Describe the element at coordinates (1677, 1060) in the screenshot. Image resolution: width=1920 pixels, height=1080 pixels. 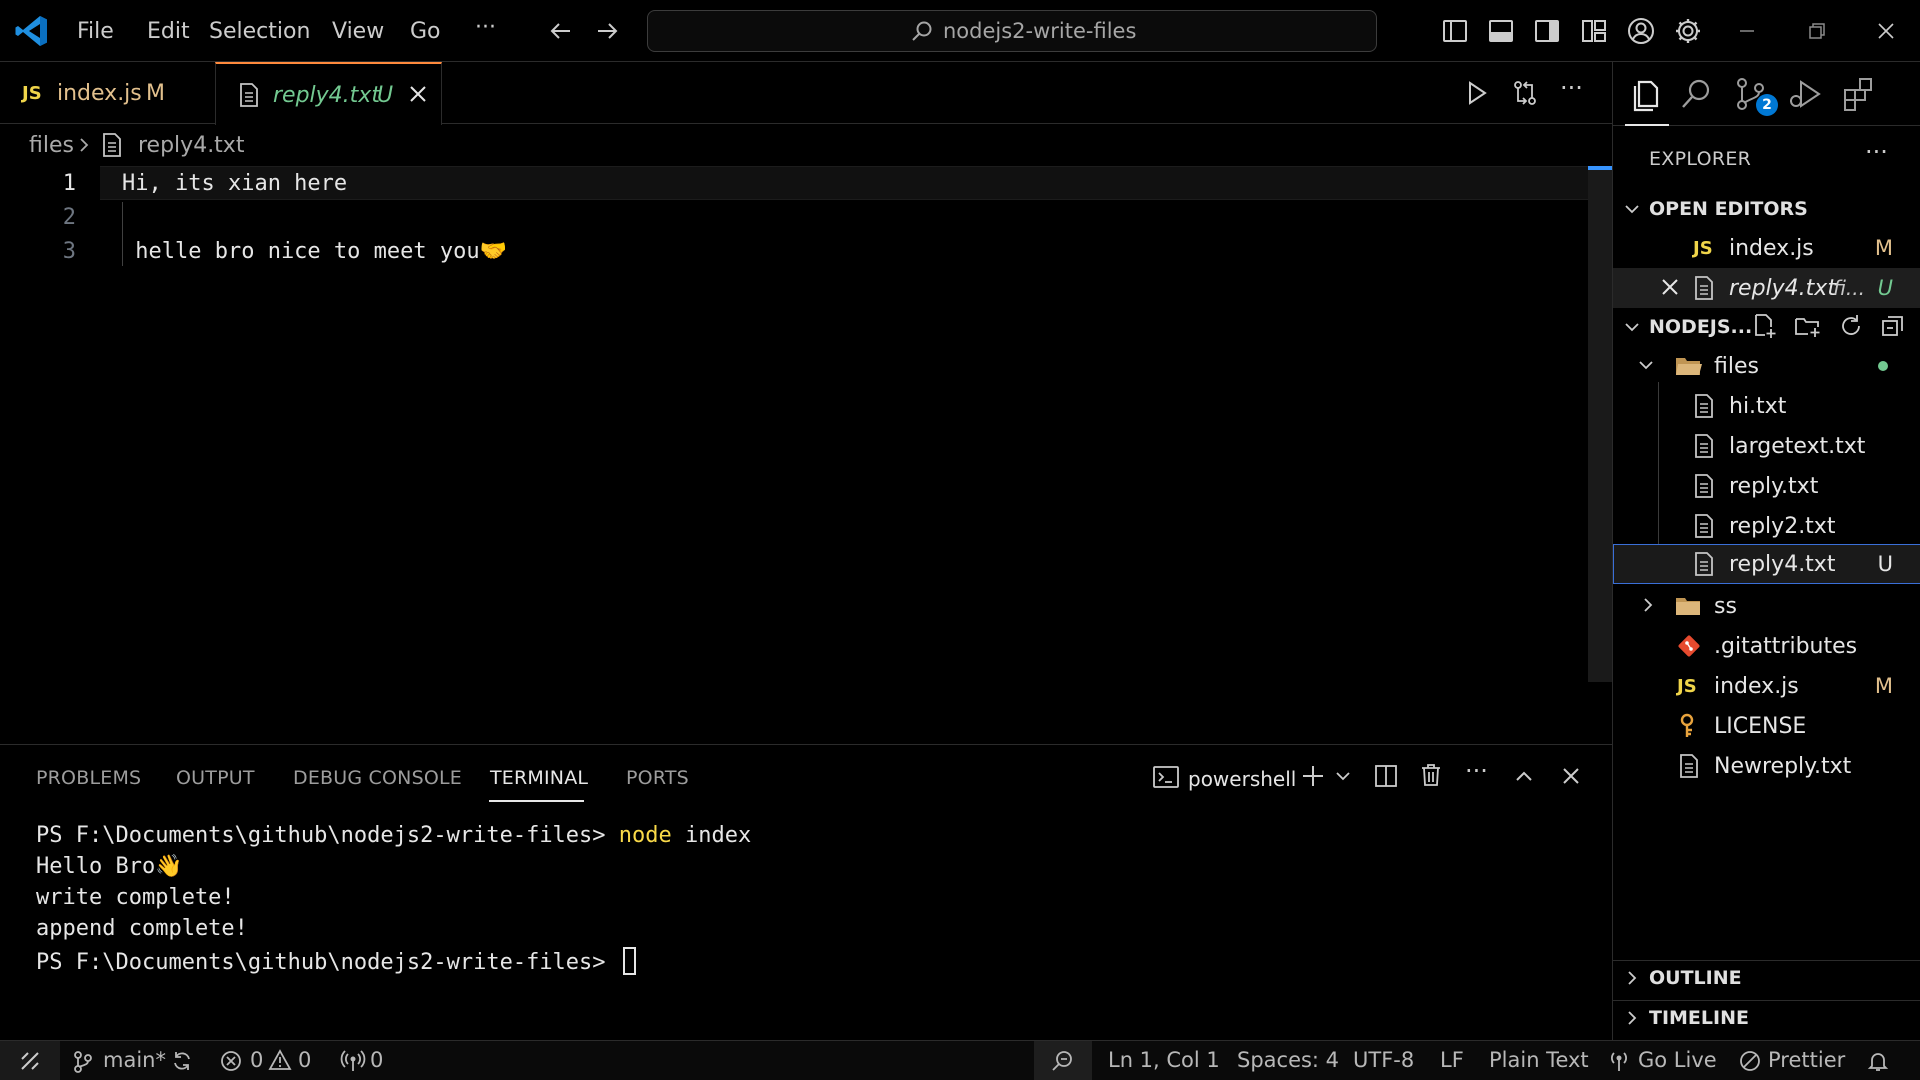
I see `go-live-button: Go Live` at that location.